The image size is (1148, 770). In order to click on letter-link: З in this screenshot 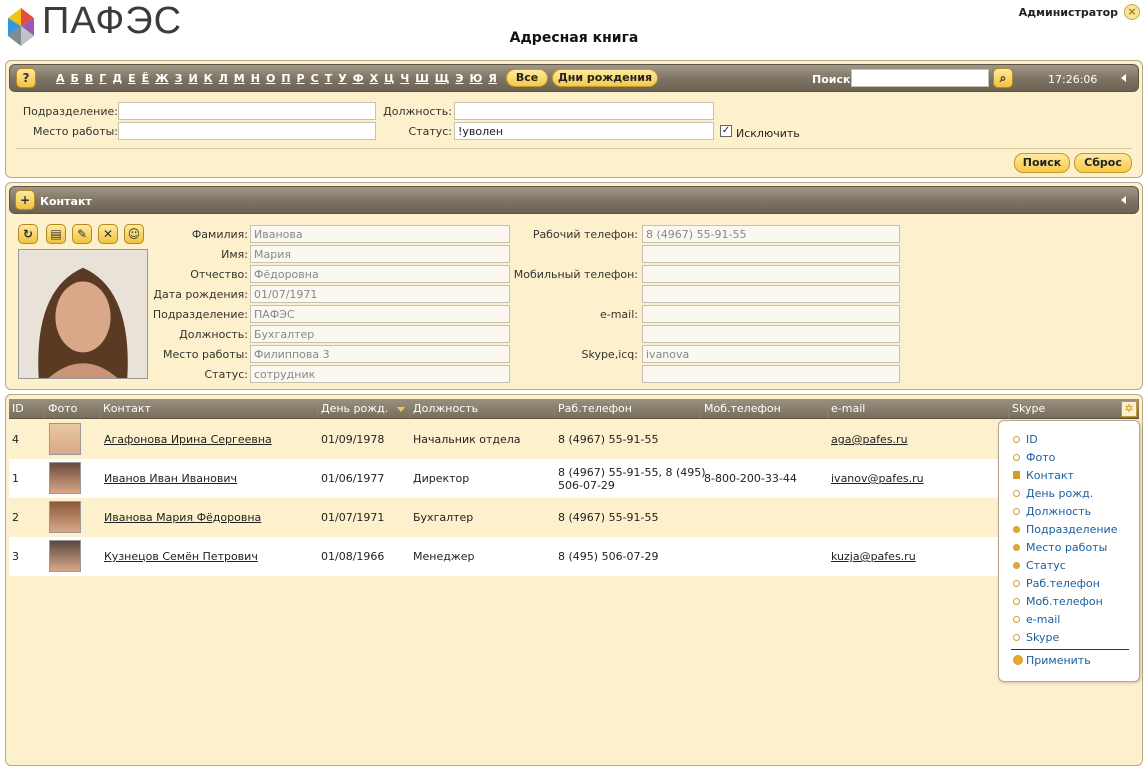, I will do `click(179, 78)`.